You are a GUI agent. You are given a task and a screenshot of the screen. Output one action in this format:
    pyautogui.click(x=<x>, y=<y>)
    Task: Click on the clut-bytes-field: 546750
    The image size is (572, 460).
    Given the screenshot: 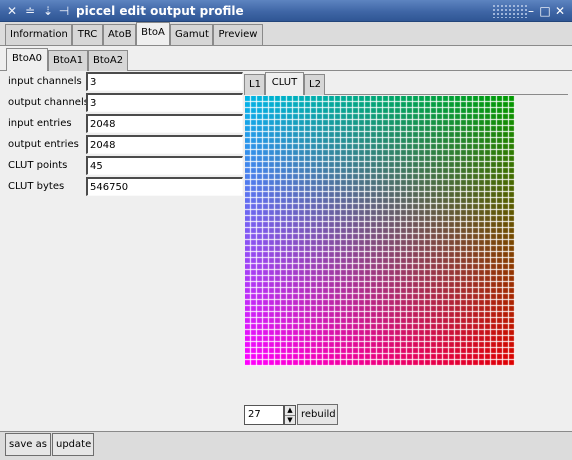 What is the action you would take?
    pyautogui.click(x=164, y=186)
    